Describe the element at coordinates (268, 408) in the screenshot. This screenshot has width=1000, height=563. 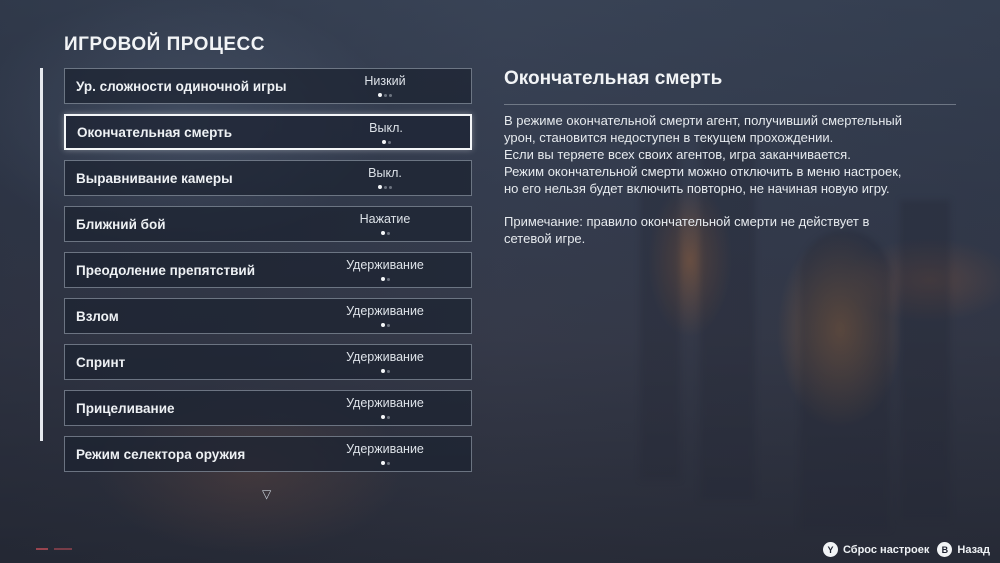
I see `setting-row: Прицеливание Удерживание` at that location.